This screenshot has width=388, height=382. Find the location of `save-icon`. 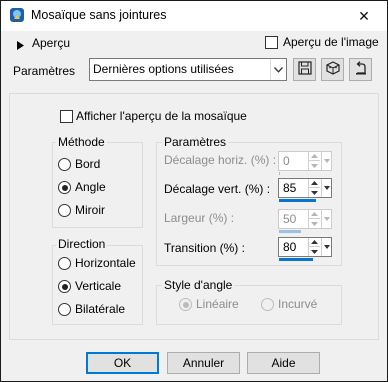

save-icon is located at coordinates (304, 69).